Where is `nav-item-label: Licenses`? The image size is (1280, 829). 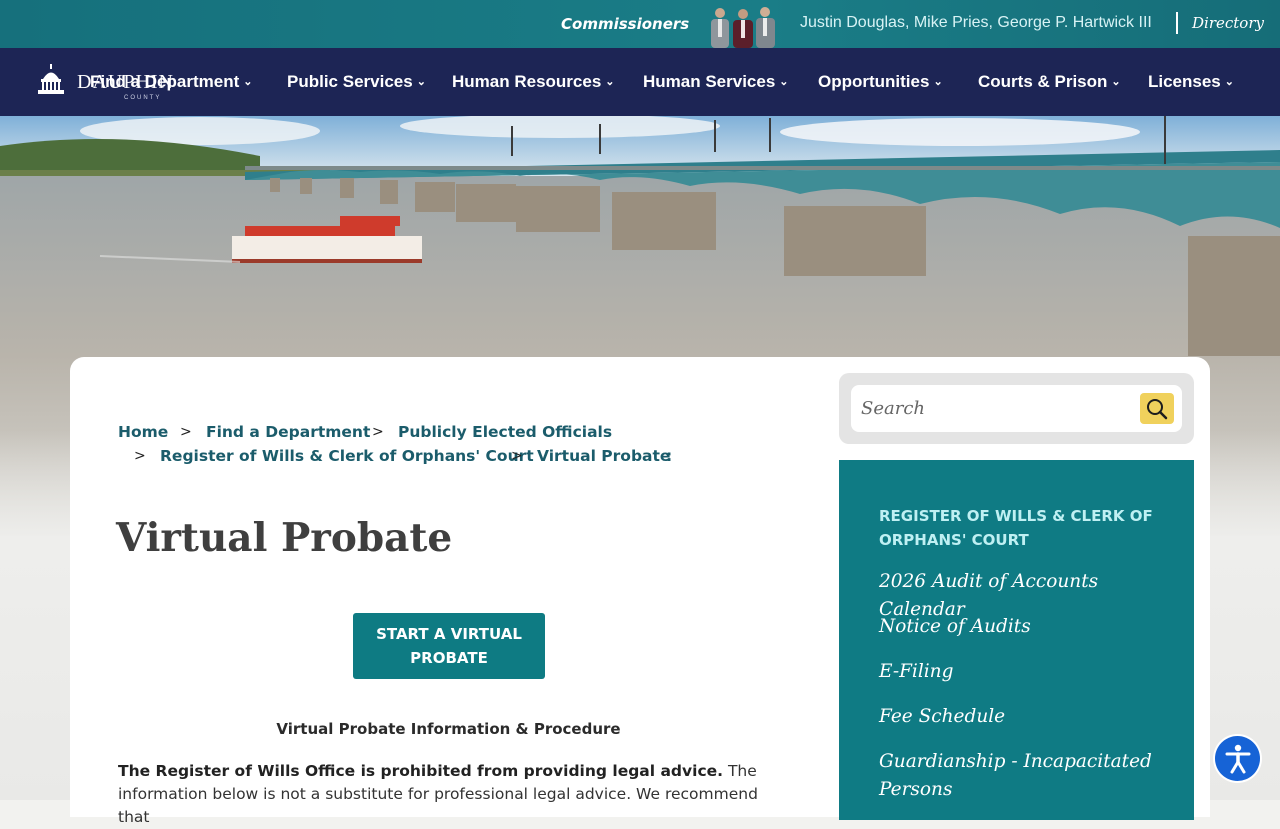 nav-item-label: Licenses is located at coordinates (1184, 81).